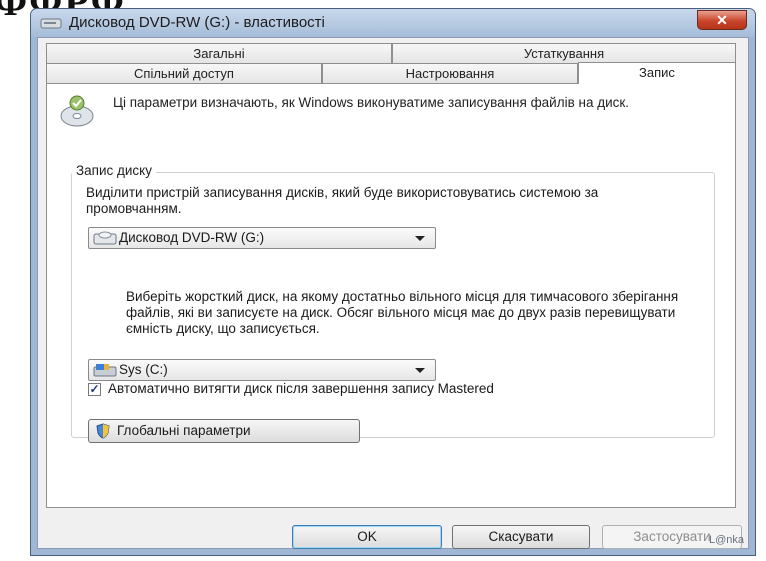  What do you see at coordinates (94, 389) in the screenshot?
I see `eject-after-burn-checkbox: ✓` at bounding box center [94, 389].